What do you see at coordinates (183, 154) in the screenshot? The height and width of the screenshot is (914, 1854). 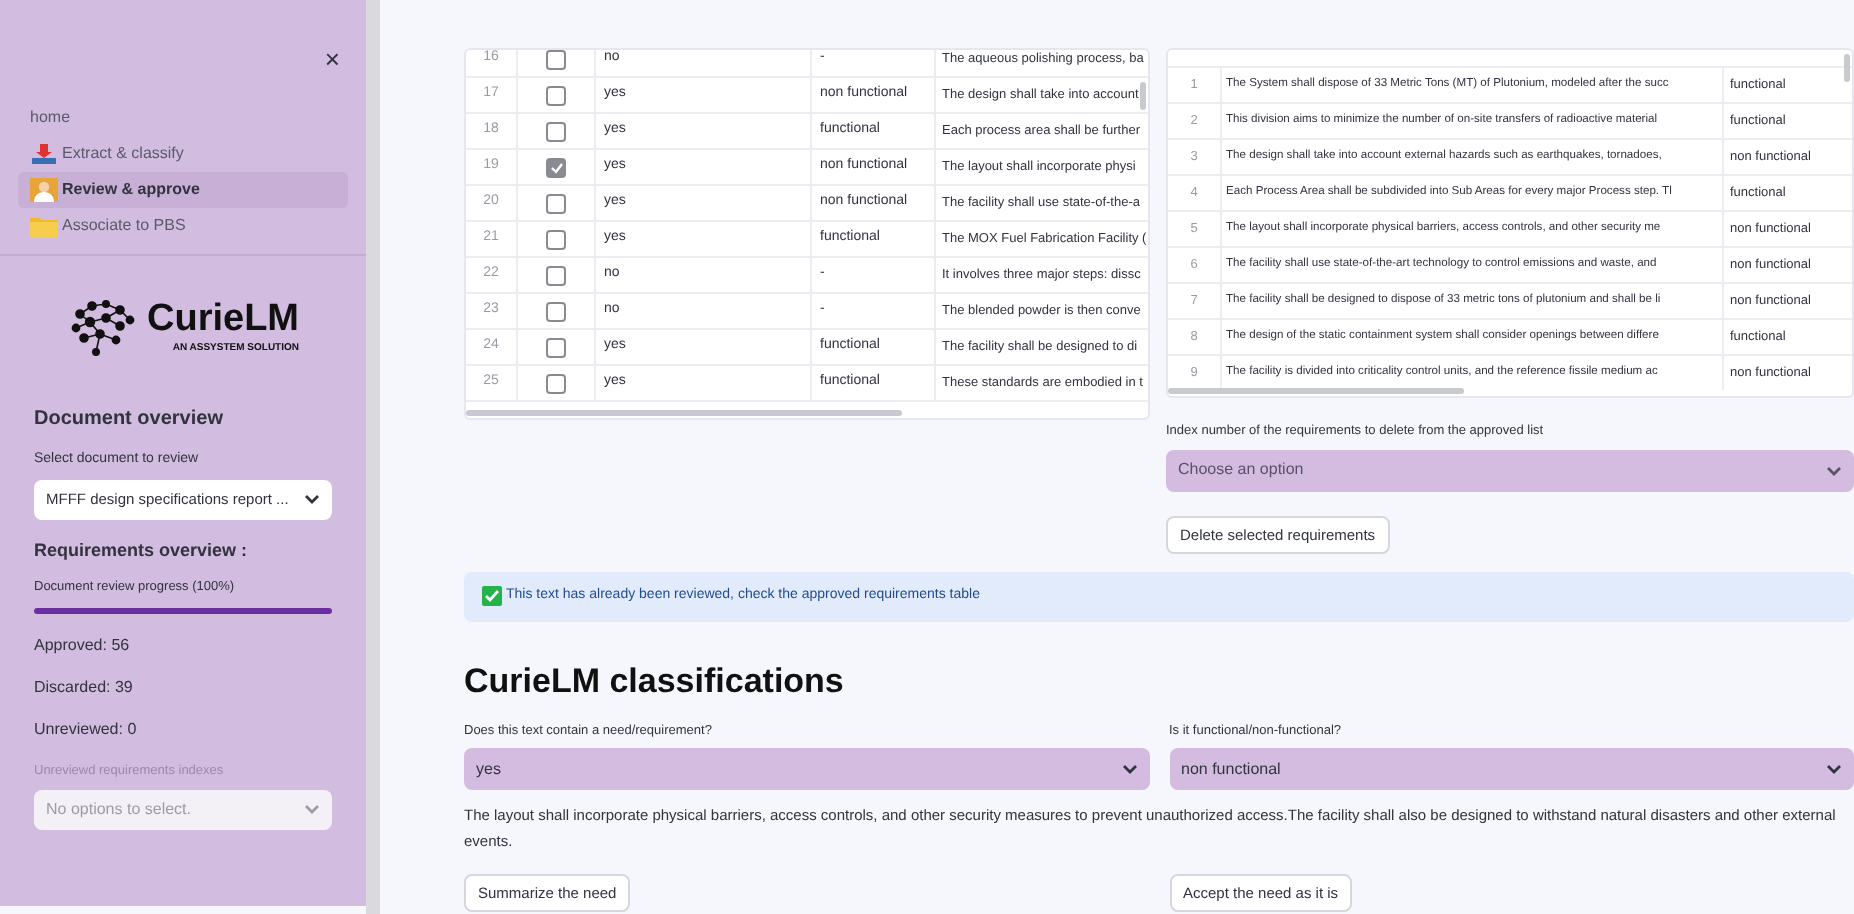 I see `nav-link: Extract & classify` at bounding box center [183, 154].